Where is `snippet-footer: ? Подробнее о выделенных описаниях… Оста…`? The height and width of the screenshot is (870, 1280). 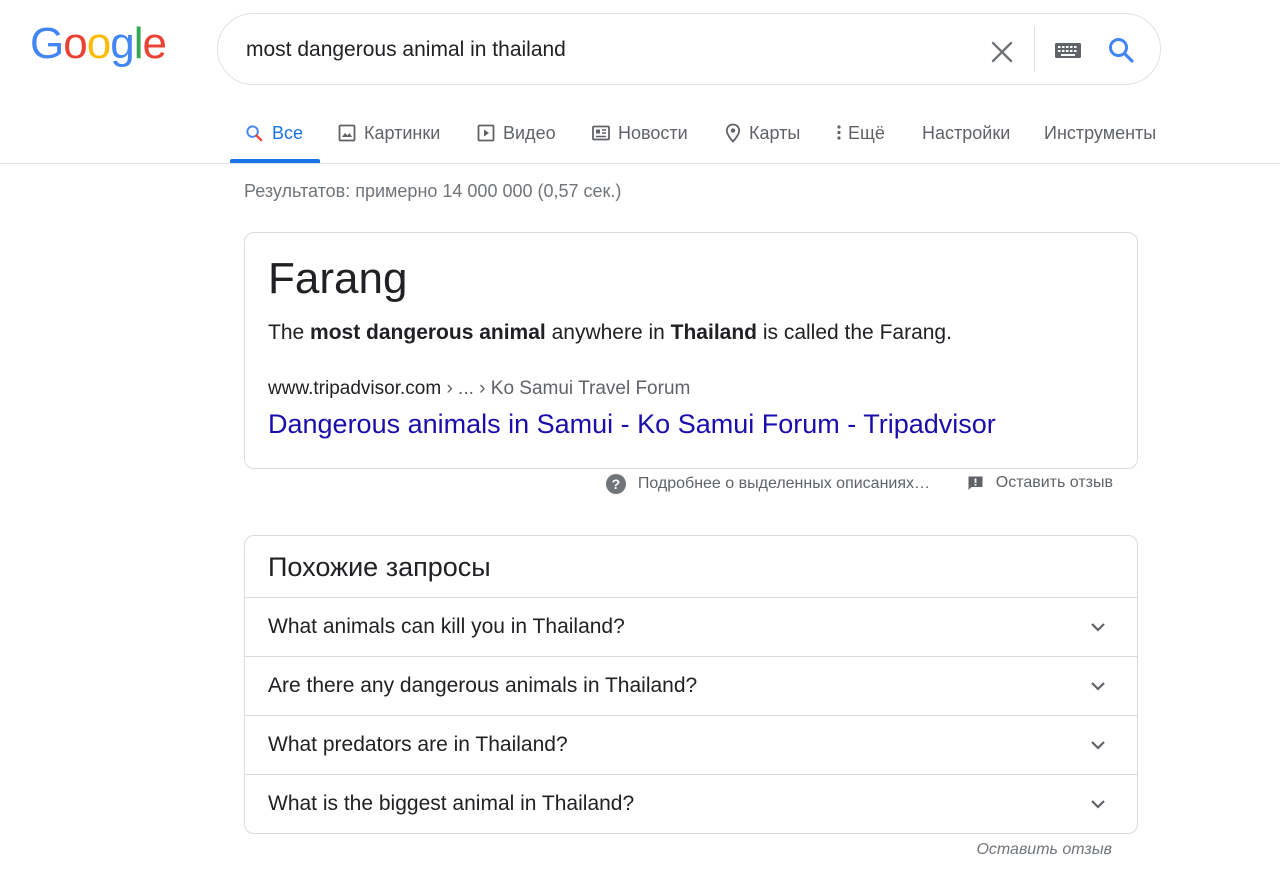
snippet-footer: ? Подробнее о выделенных описаниях… Оста… is located at coordinates (691, 487).